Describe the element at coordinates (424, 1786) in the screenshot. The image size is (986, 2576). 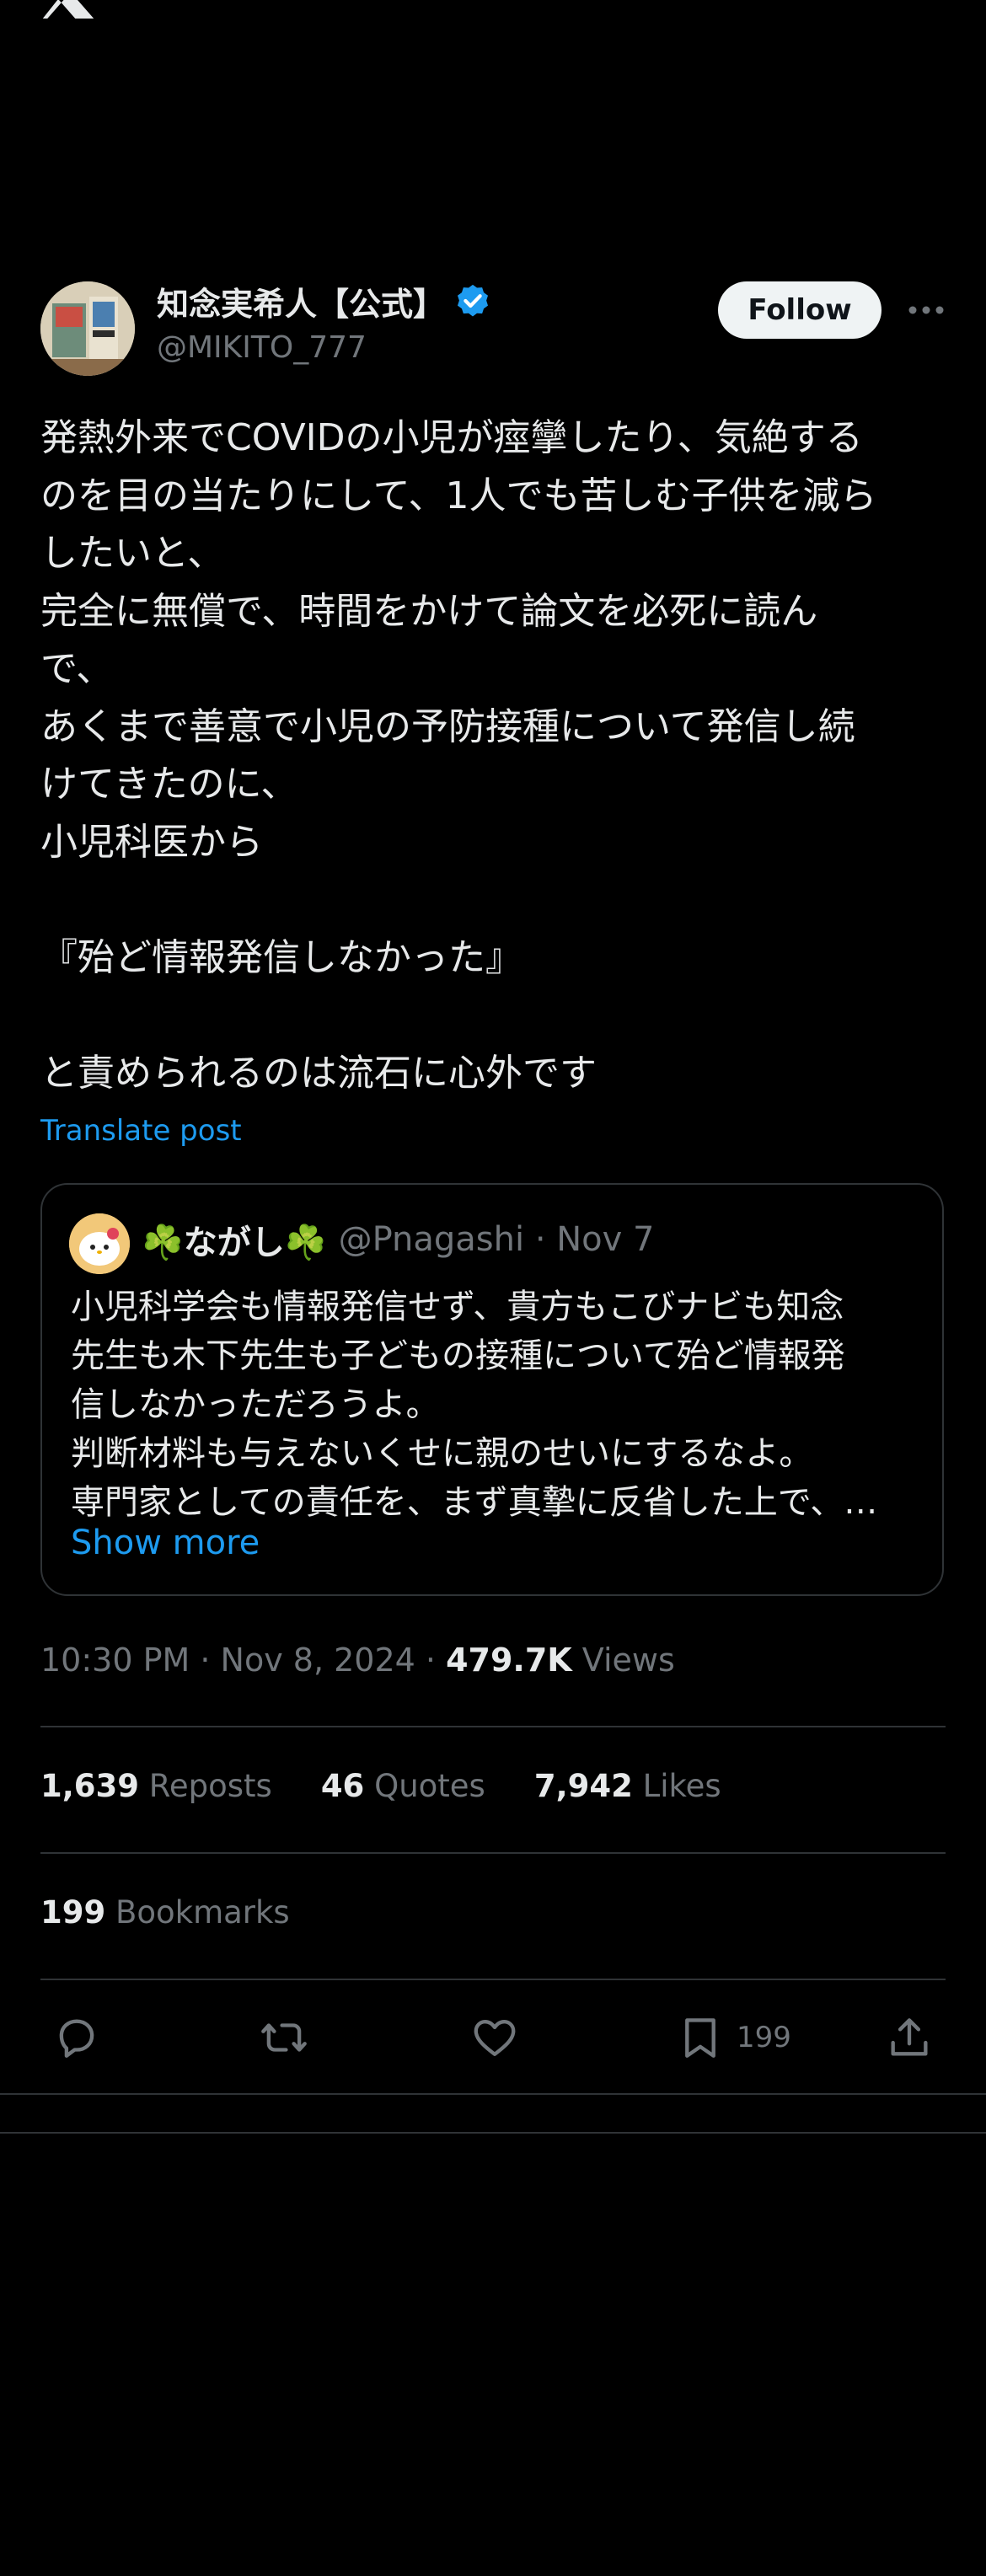
I see `quotes-label: Quotes` at that location.